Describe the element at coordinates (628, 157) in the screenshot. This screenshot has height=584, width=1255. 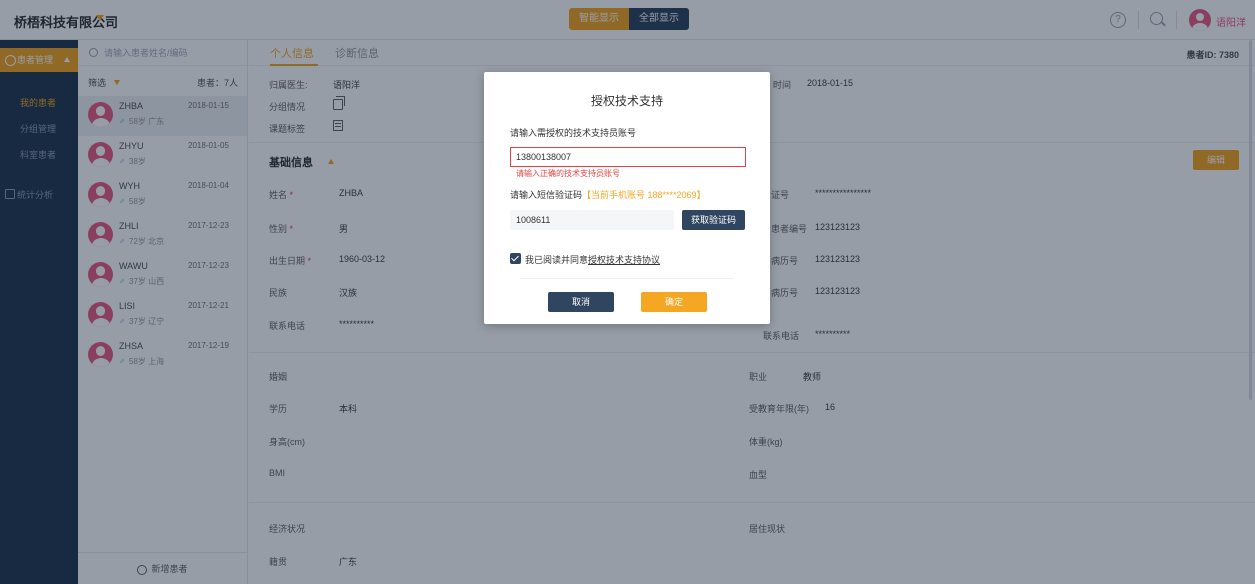
I see `support-account-input` at that location.